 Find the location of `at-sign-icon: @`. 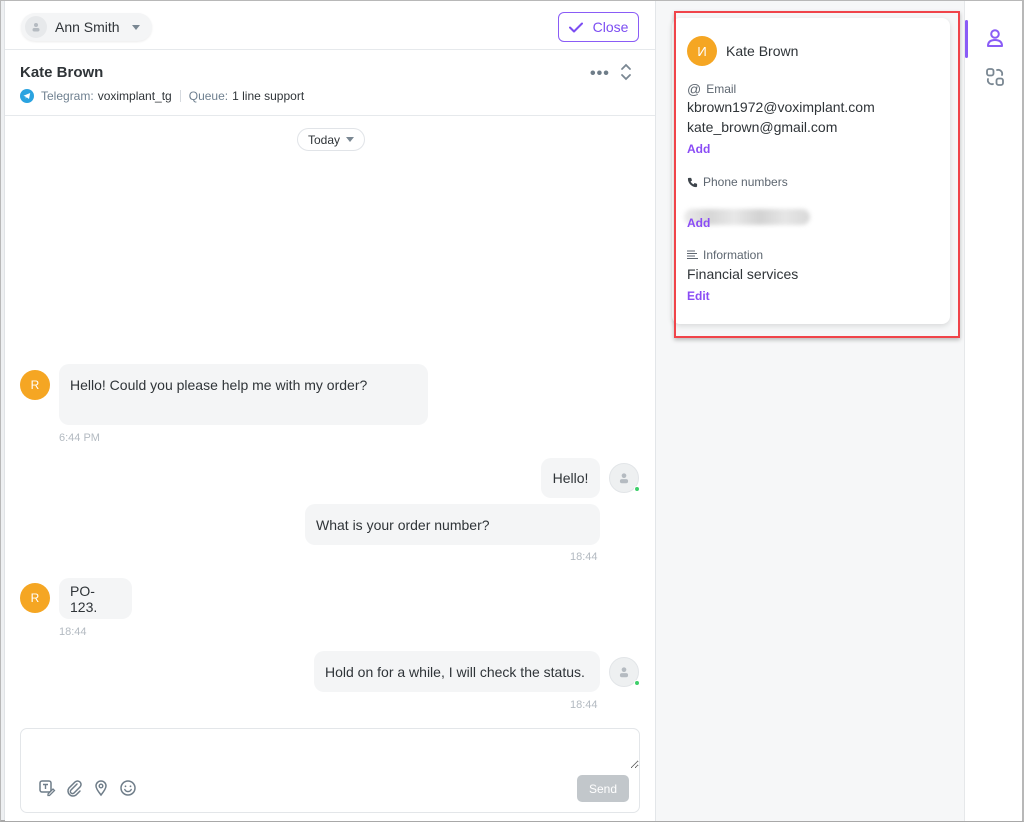

at-sign-icon: @ is located at coordinates (694, 89).